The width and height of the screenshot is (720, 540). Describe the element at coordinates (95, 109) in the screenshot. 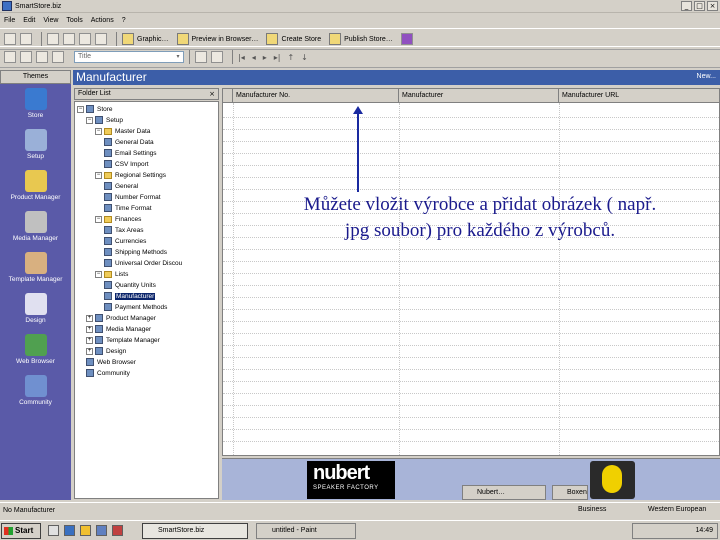

I see `tree-item: − Store` at that location.